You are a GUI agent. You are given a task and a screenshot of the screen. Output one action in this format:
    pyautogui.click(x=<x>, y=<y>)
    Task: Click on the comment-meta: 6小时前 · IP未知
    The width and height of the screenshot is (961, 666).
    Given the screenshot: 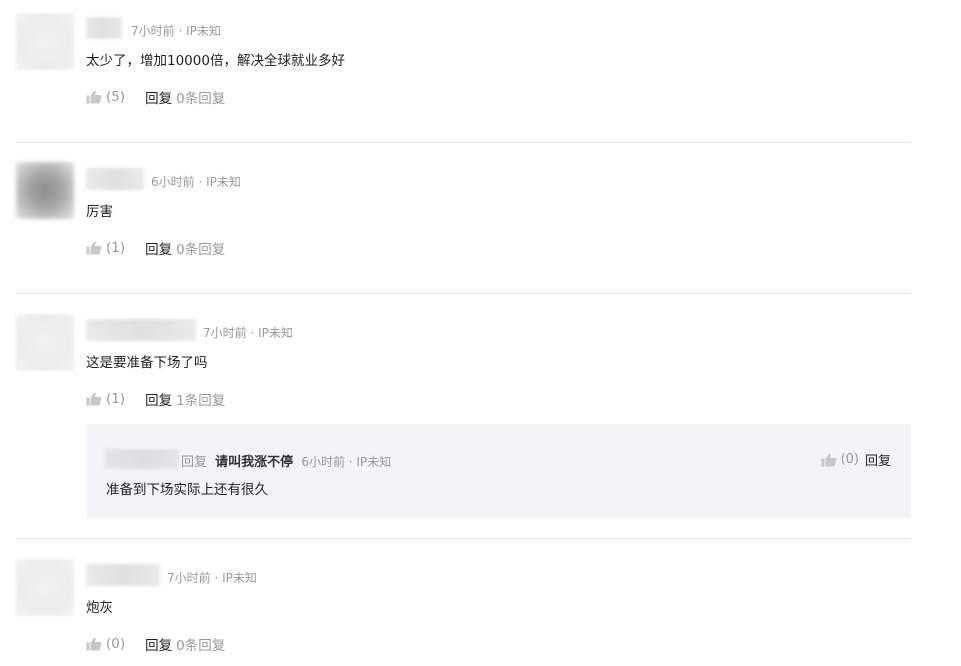 What is the action you would take?
    pyautogui.click(x=196, y=182)
    